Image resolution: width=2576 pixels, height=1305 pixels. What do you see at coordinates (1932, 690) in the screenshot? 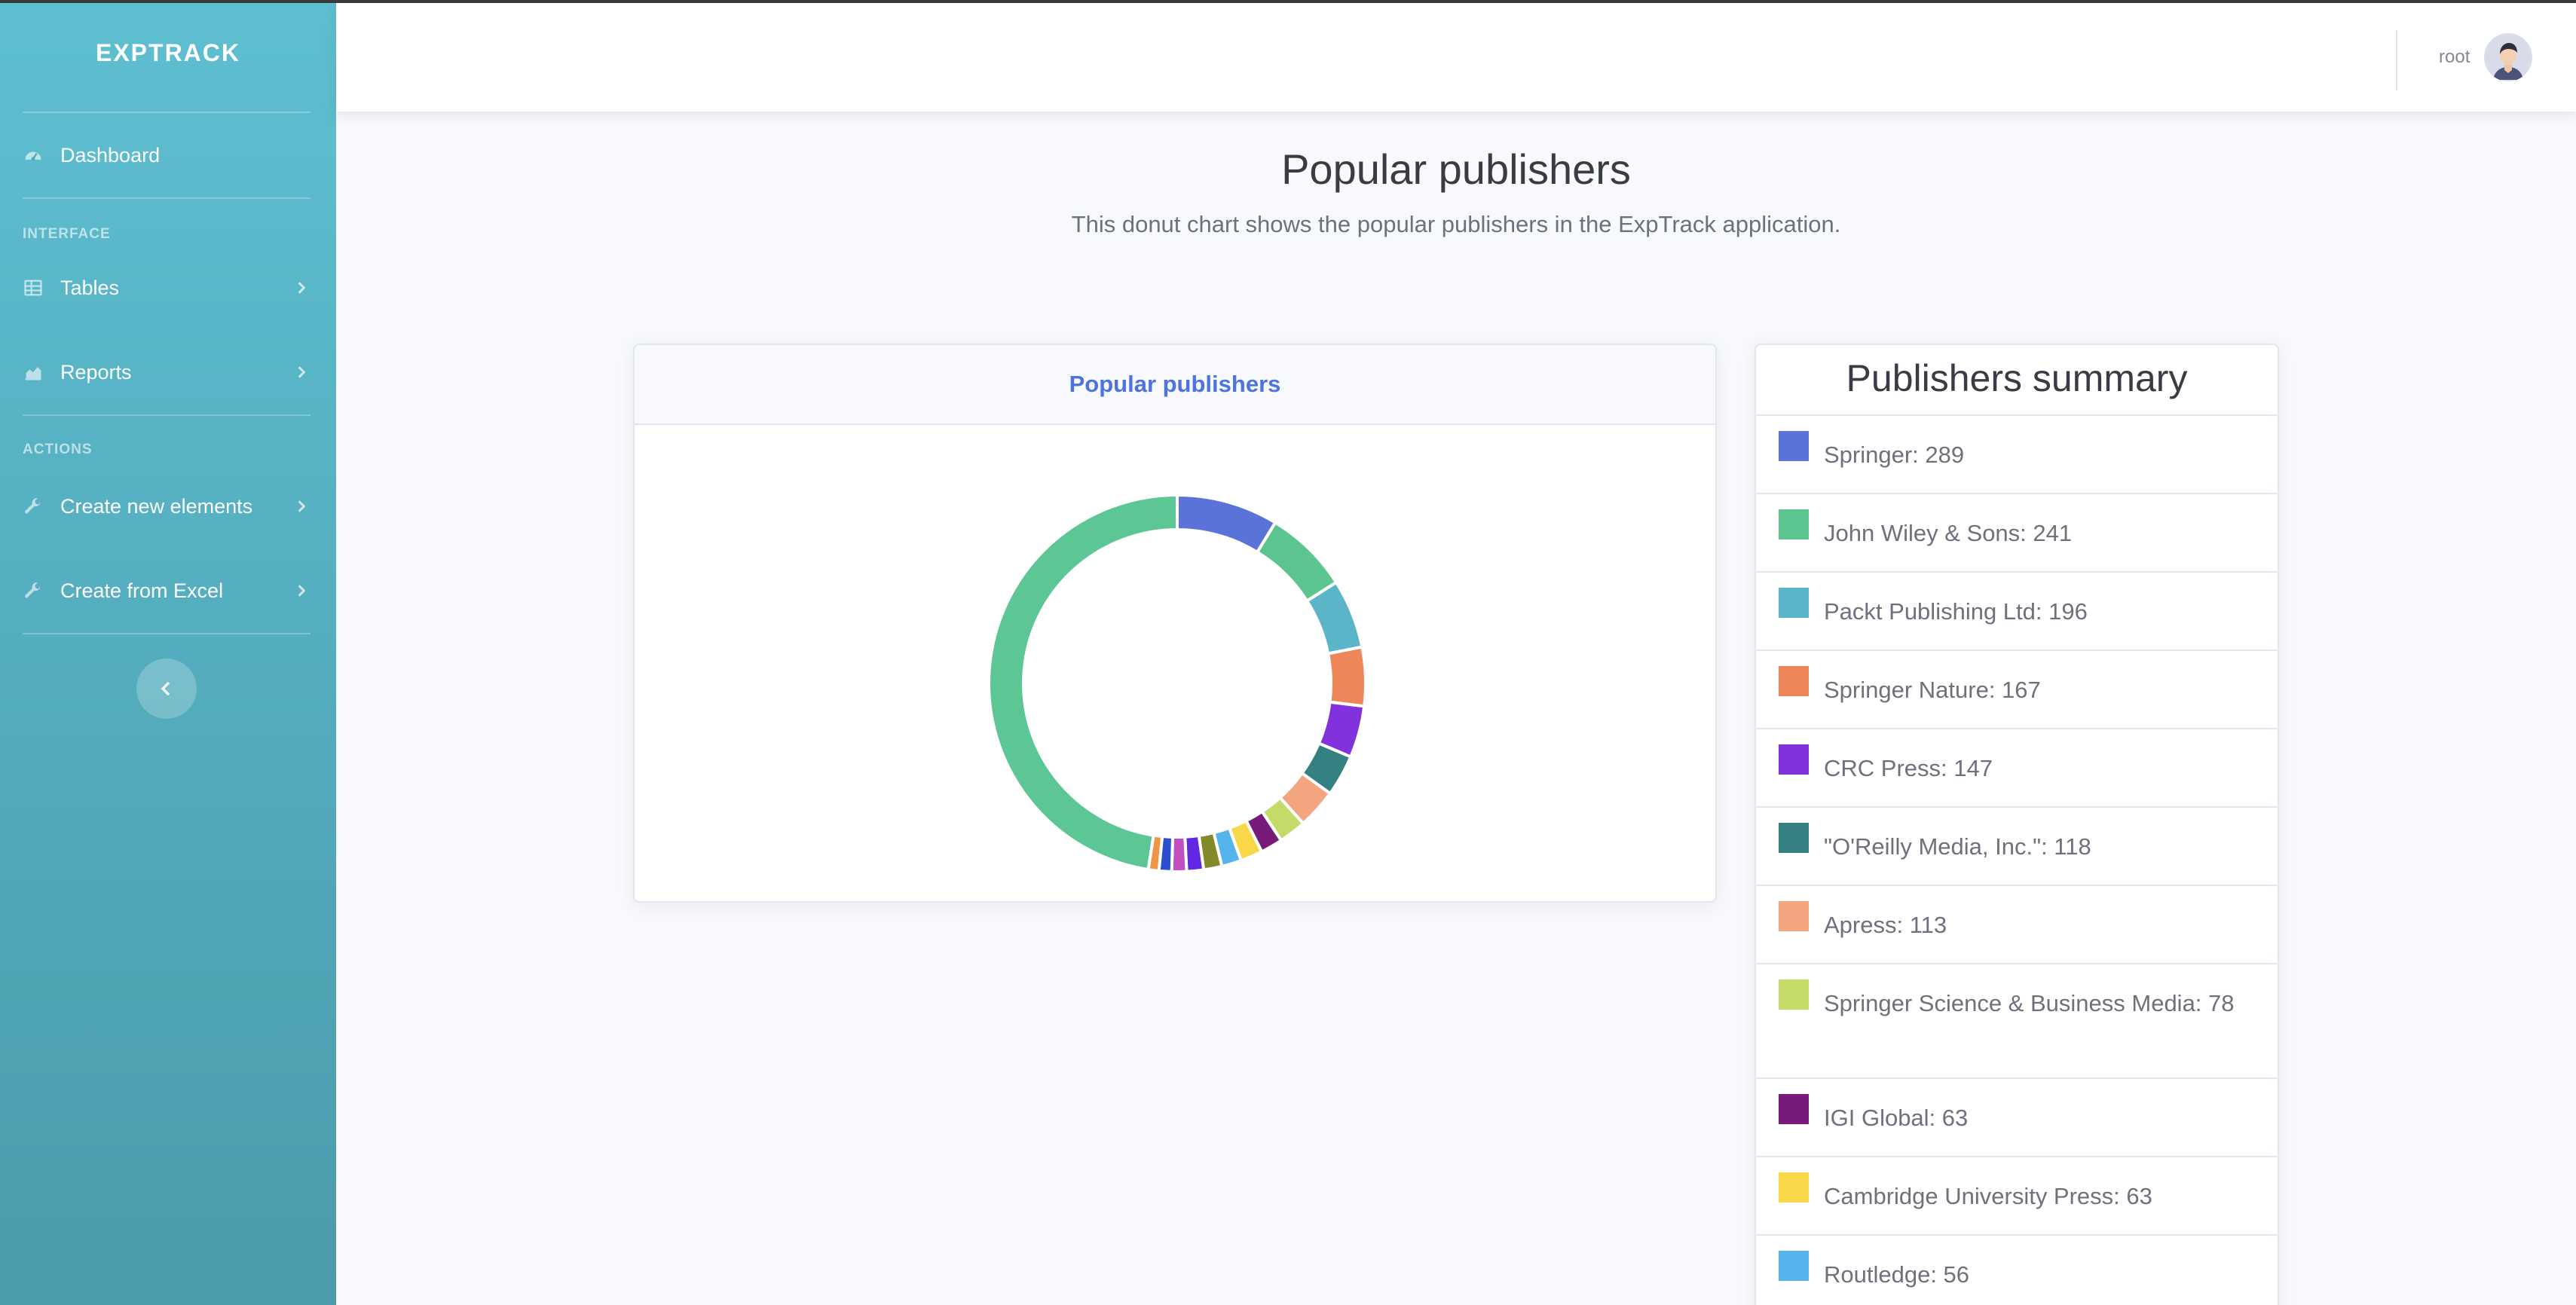
I see `summary-item-label: Springer Nature: 167` at bounding box center [1932, 690].